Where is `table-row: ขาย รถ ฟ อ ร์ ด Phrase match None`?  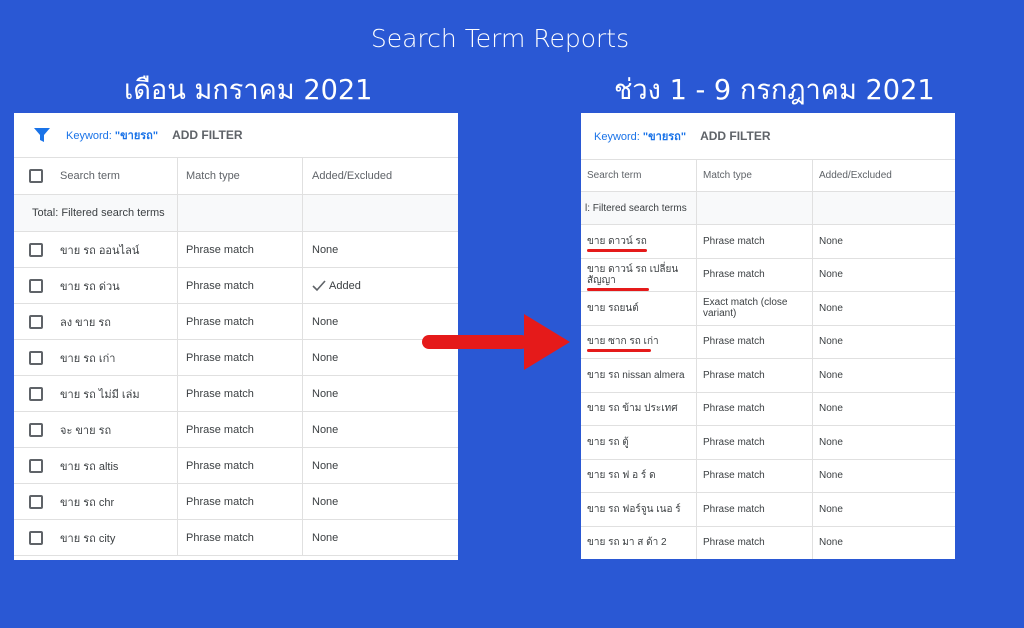
table-row: ขาย รถ ฟ อ ร์ ด Phrase match None is located at coordinates (768, 476).